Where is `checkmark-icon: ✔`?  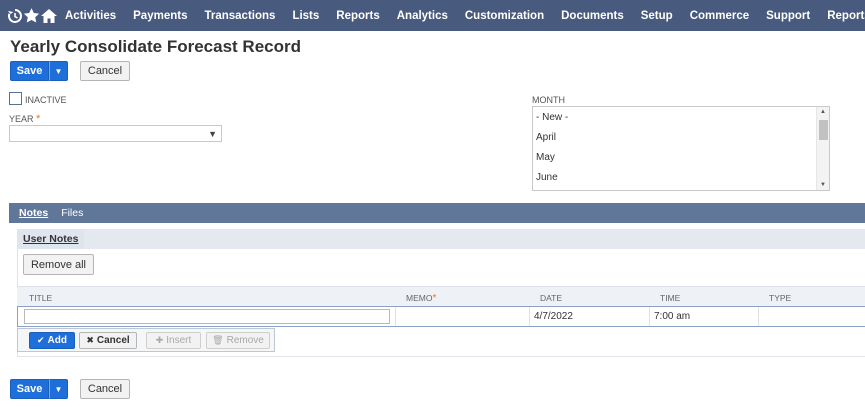
checkmark-icon: ✔ is located at coordinates (41, 340).